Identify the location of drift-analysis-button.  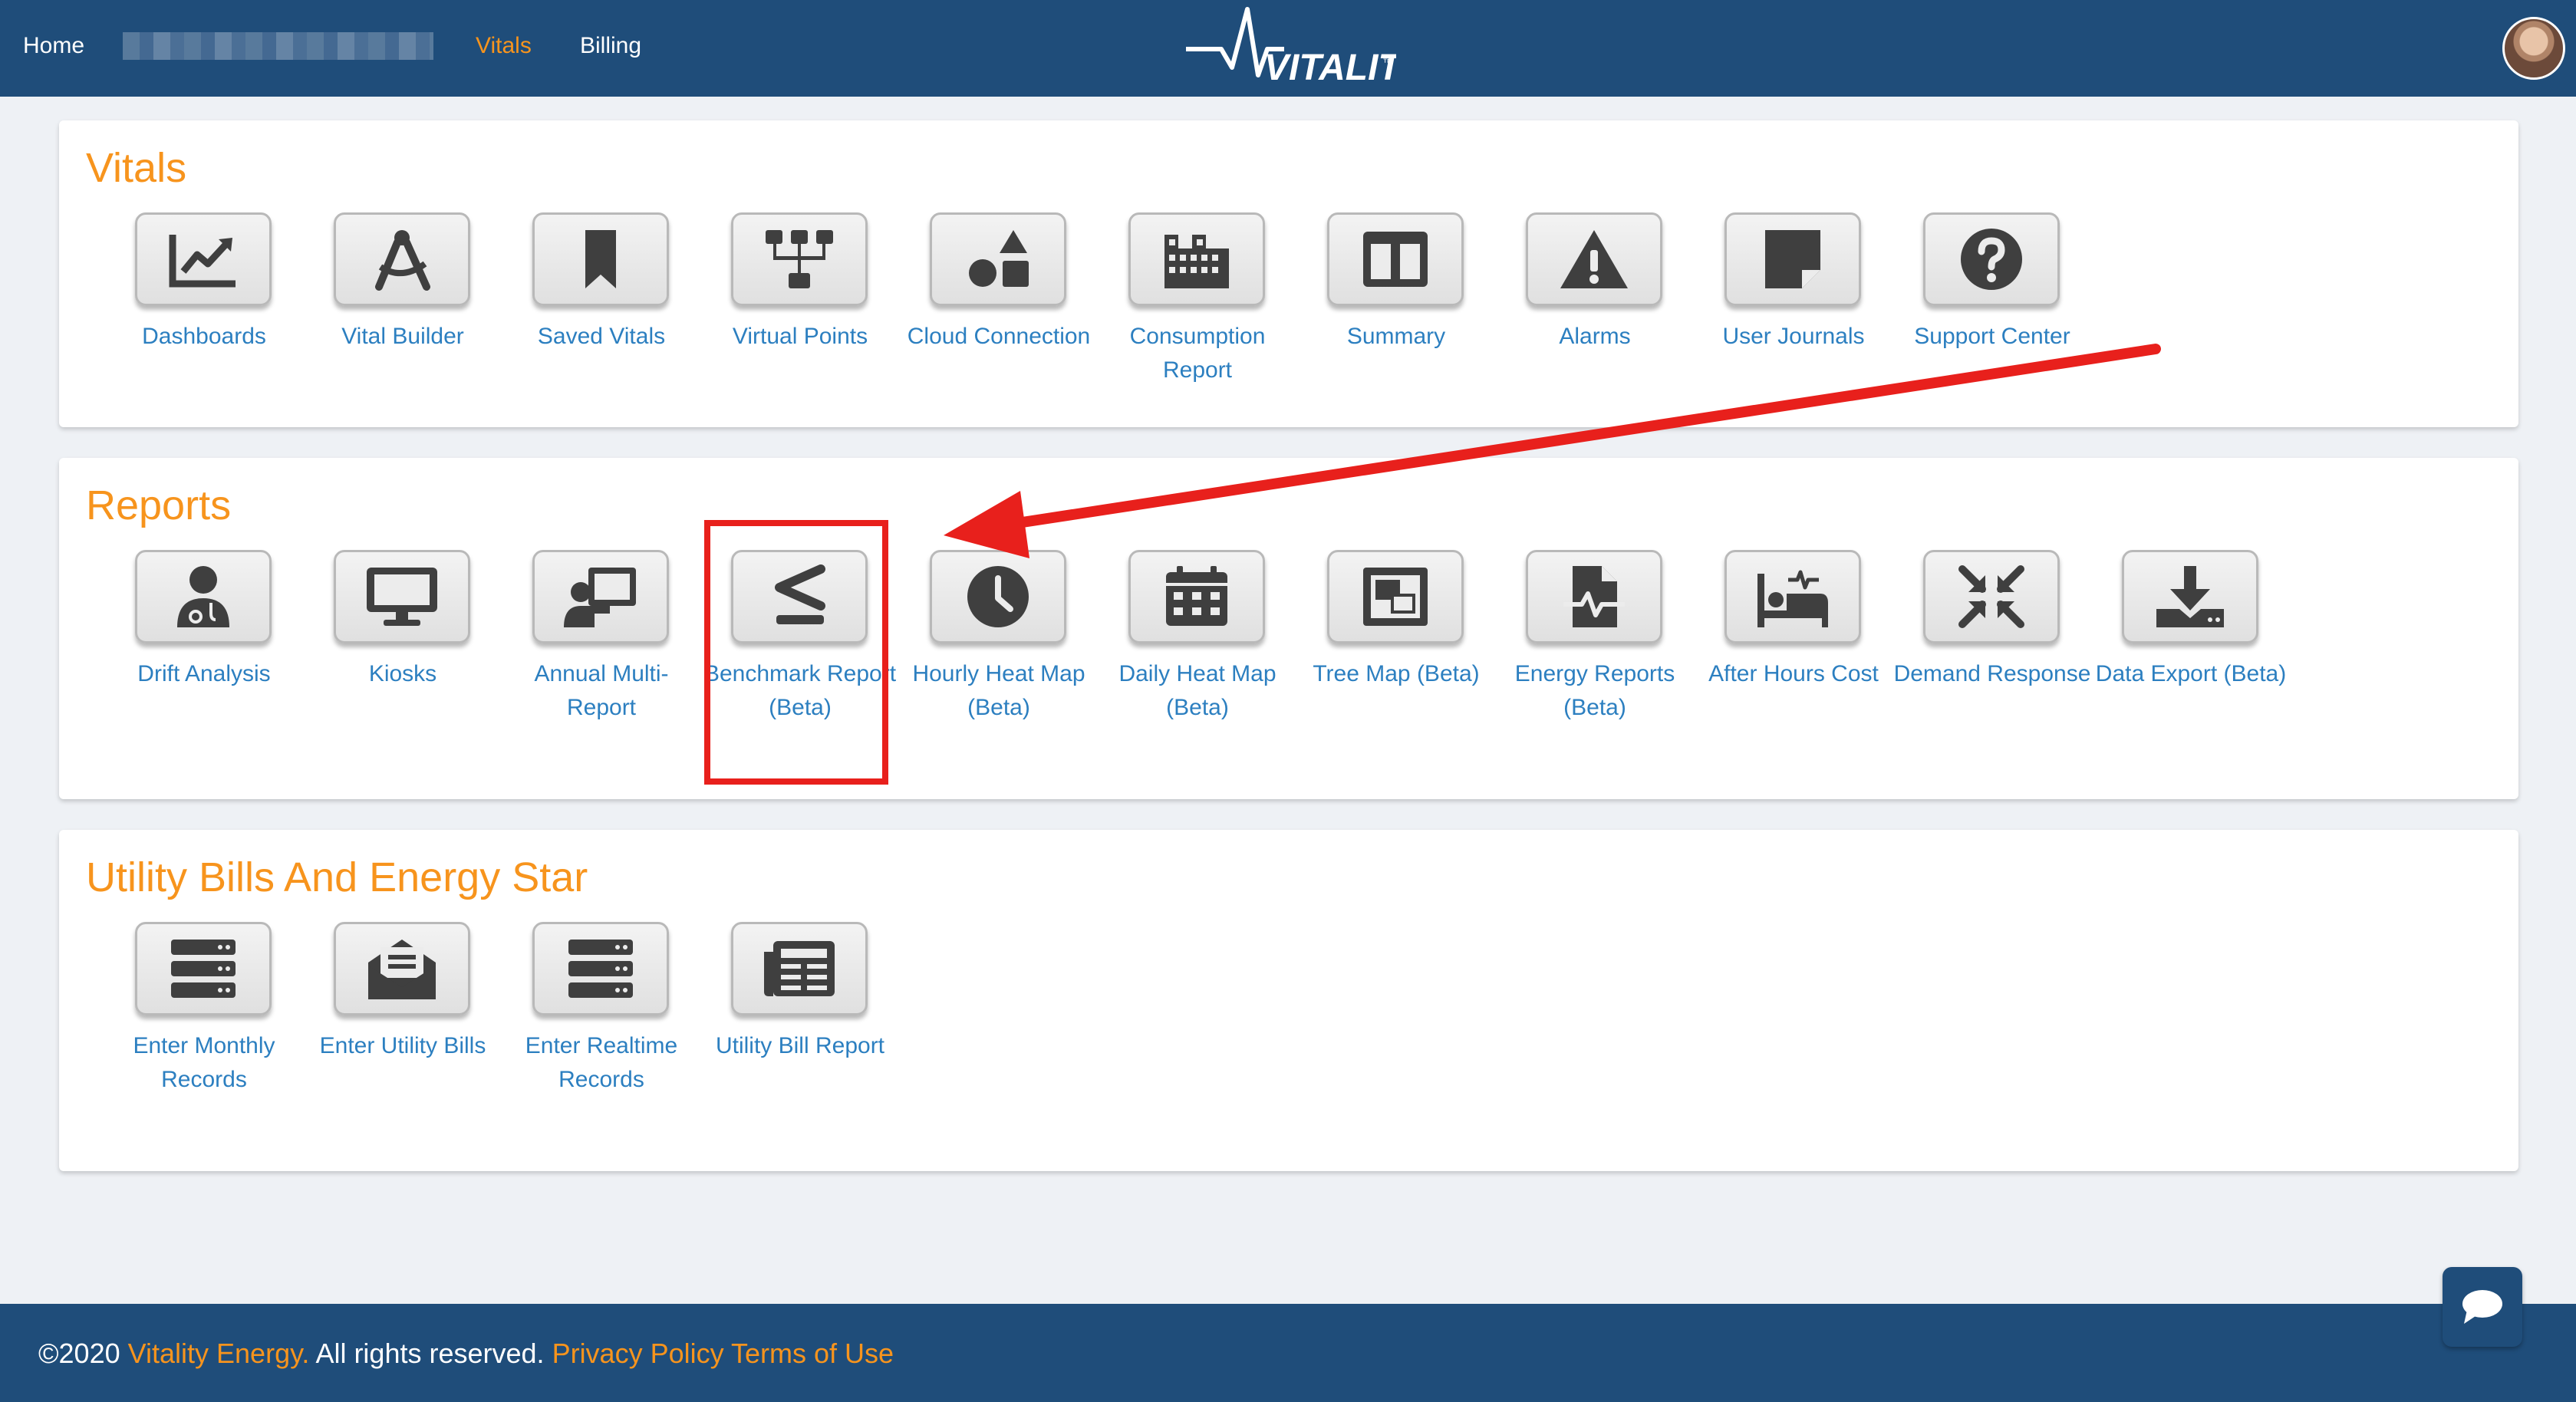
(203, 596).